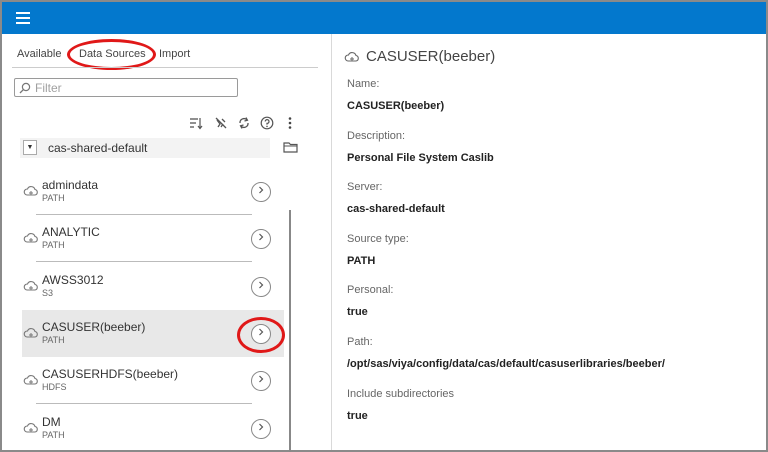 This screenshot has width=768, height=452. I want to click on tab-import: Import, so click(174, 54).